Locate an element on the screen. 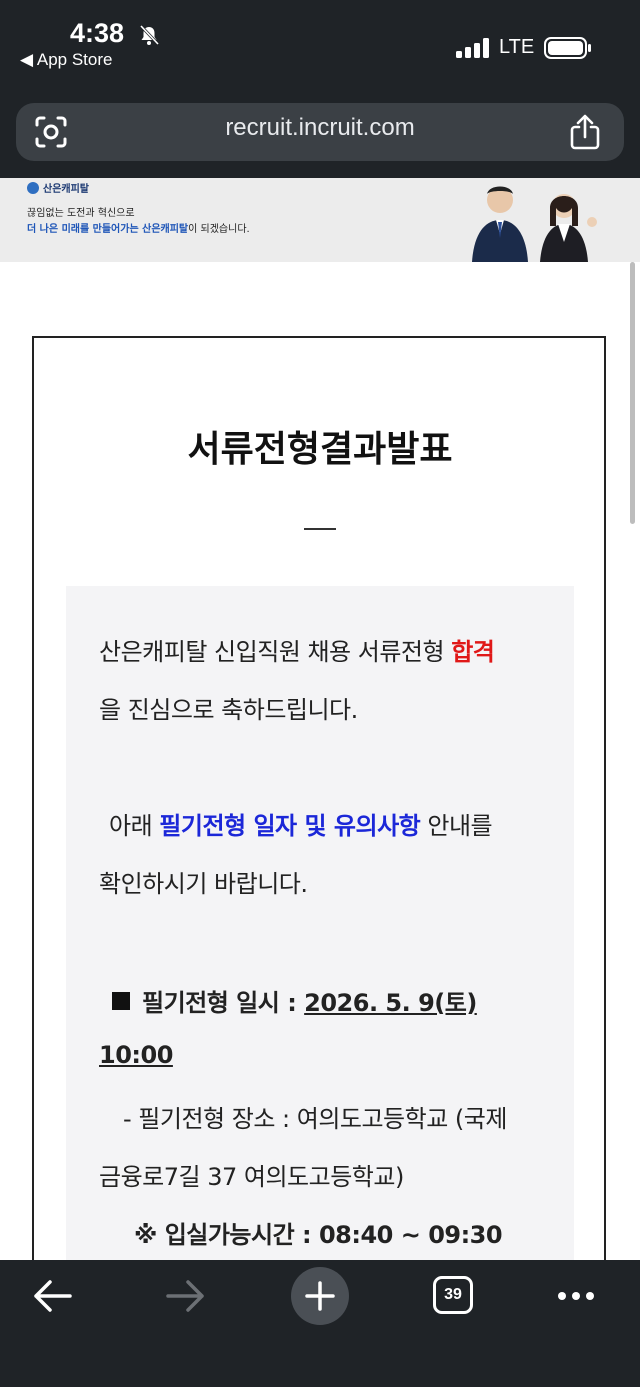 The height and width of the screenshot is (1387, 640). guide-text-post: 안내를 is located at coordinates (456, 826).